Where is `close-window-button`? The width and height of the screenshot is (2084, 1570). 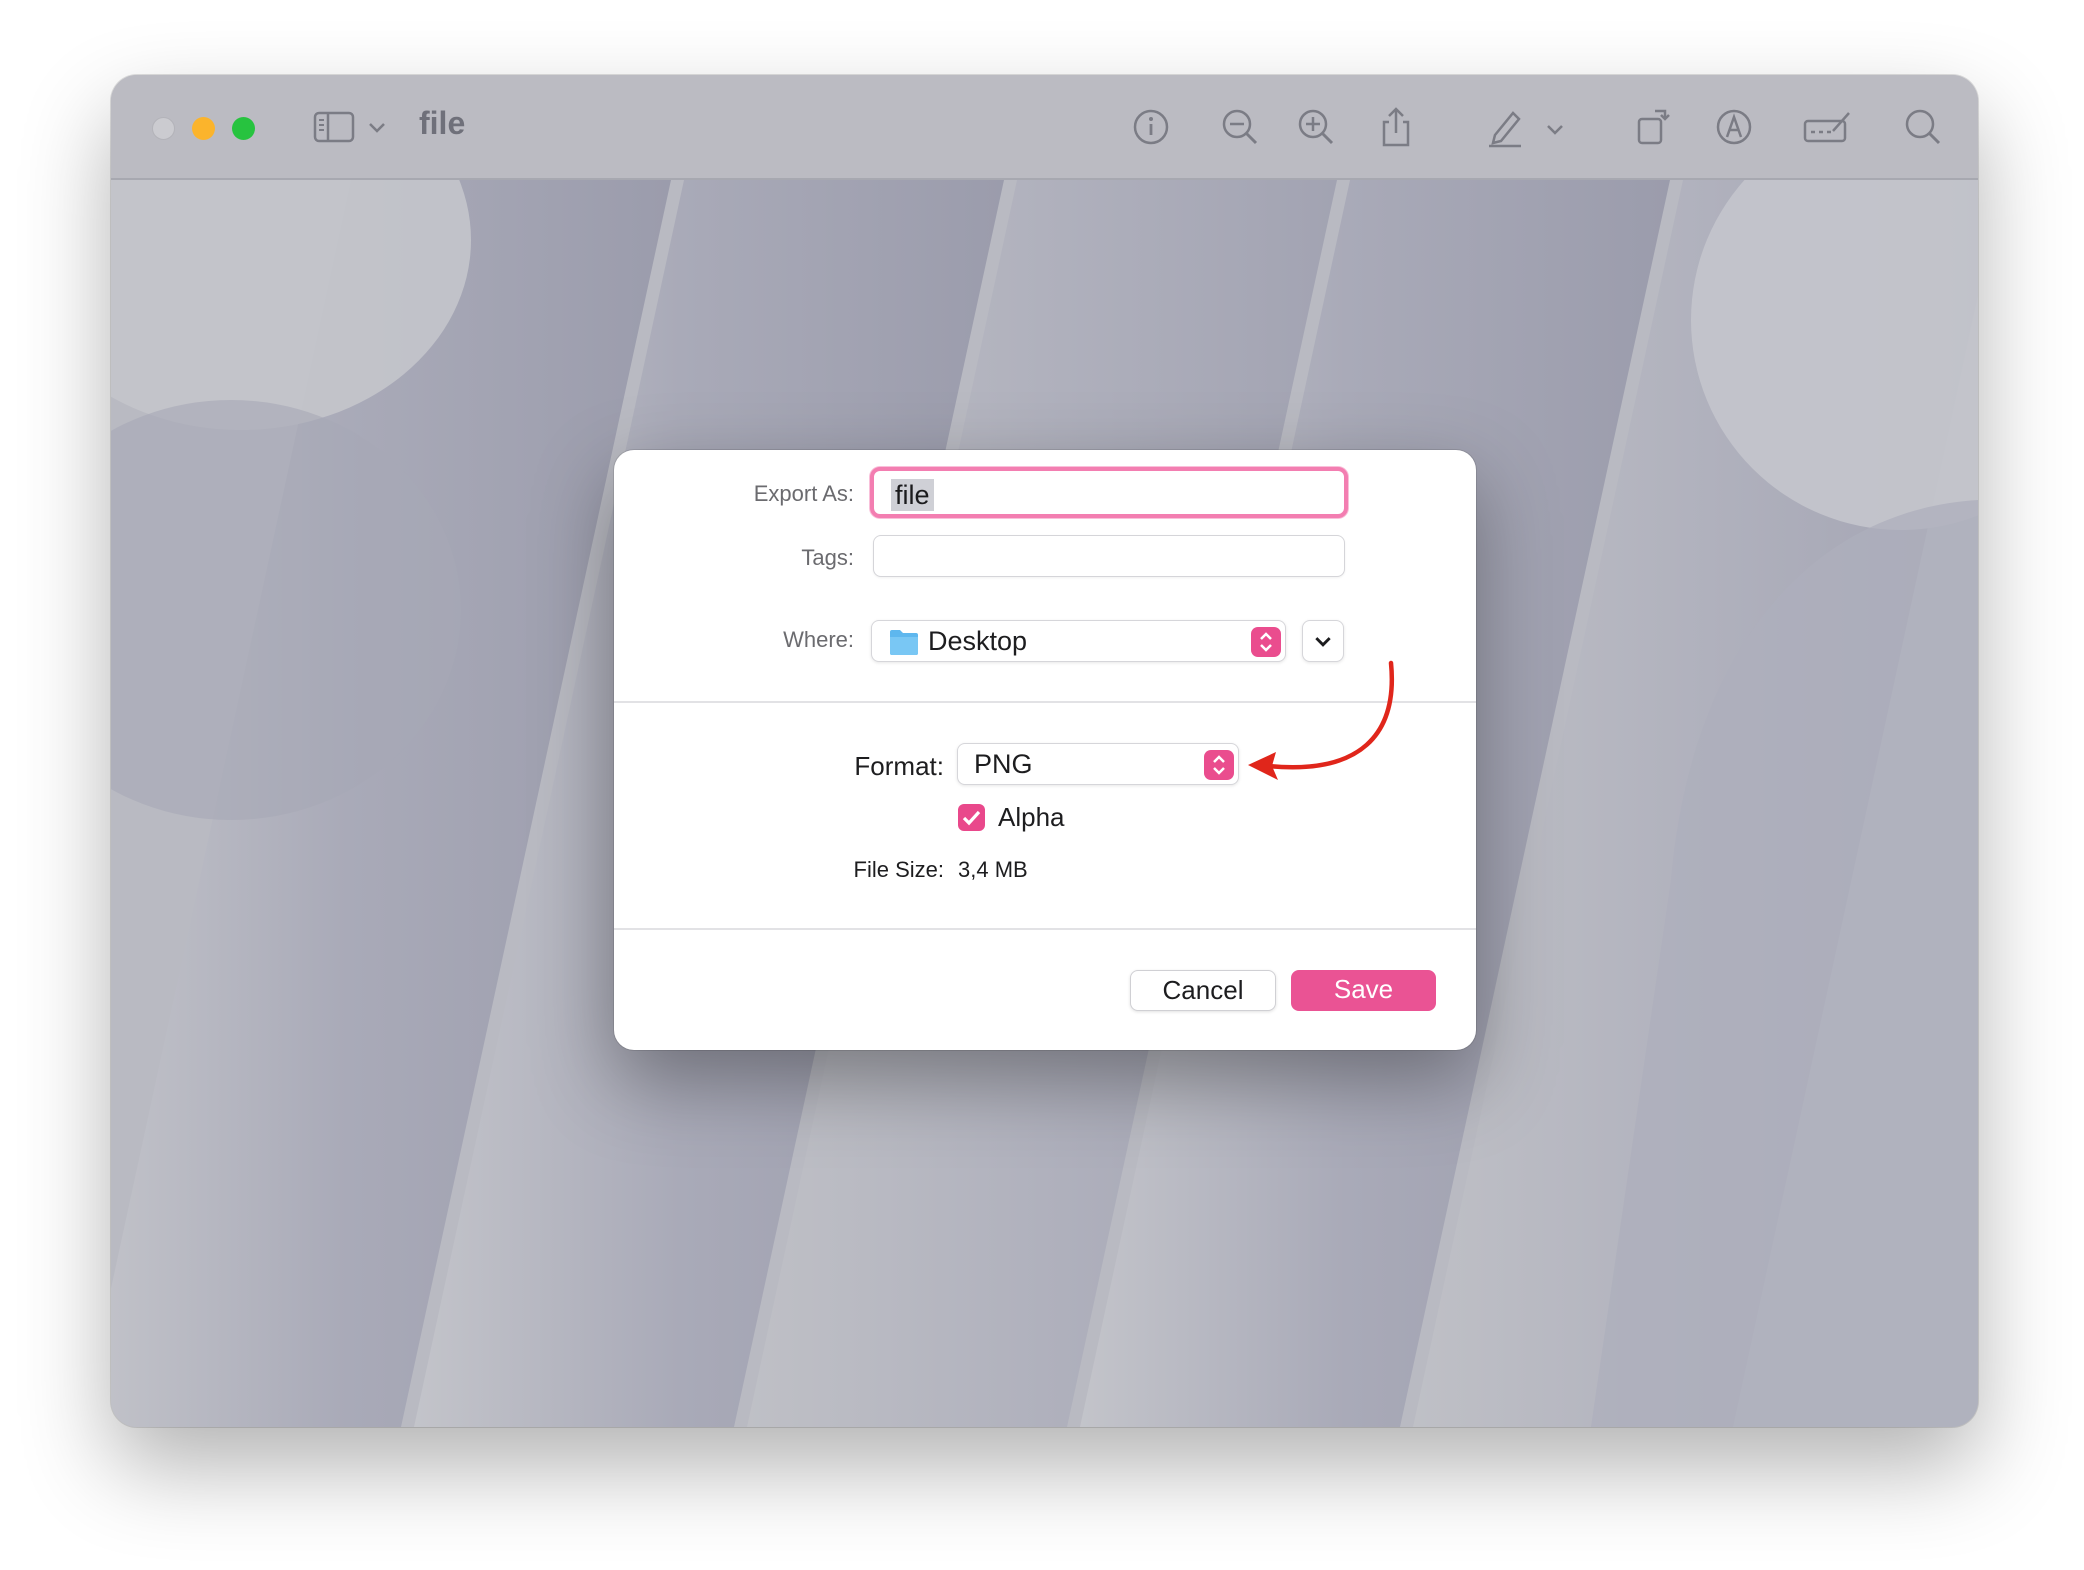 close-window-button is located at coordinates (163, 128).